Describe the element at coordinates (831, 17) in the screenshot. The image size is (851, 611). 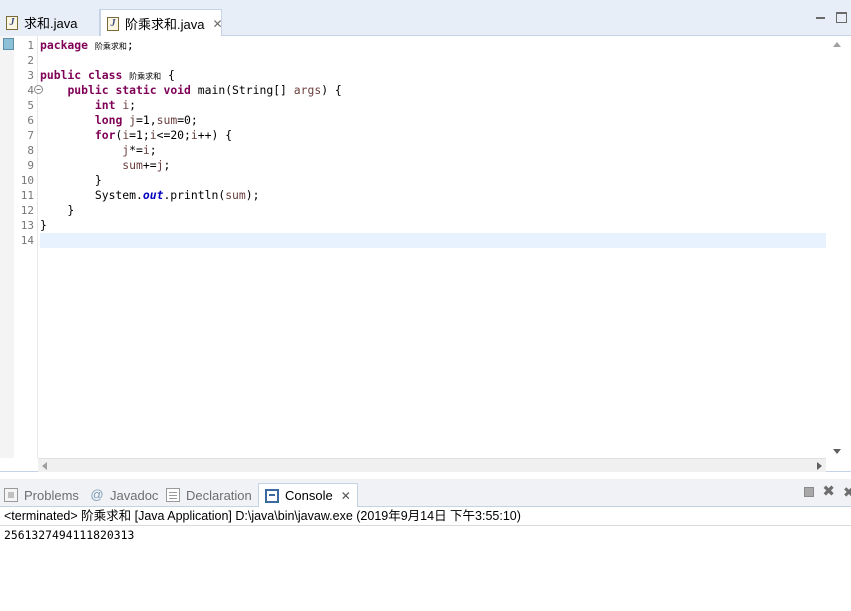
I see `editor-window-controls` at that location.